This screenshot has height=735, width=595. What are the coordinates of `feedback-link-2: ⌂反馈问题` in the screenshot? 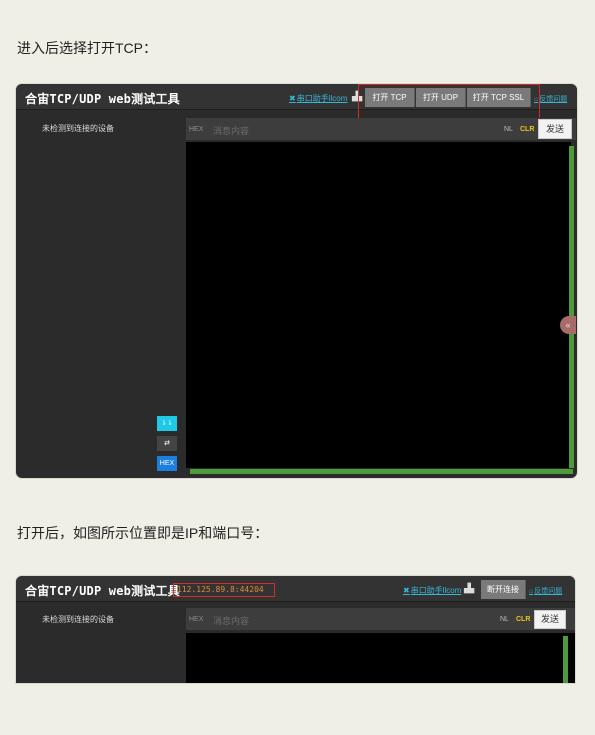 It's located at (545, 591).